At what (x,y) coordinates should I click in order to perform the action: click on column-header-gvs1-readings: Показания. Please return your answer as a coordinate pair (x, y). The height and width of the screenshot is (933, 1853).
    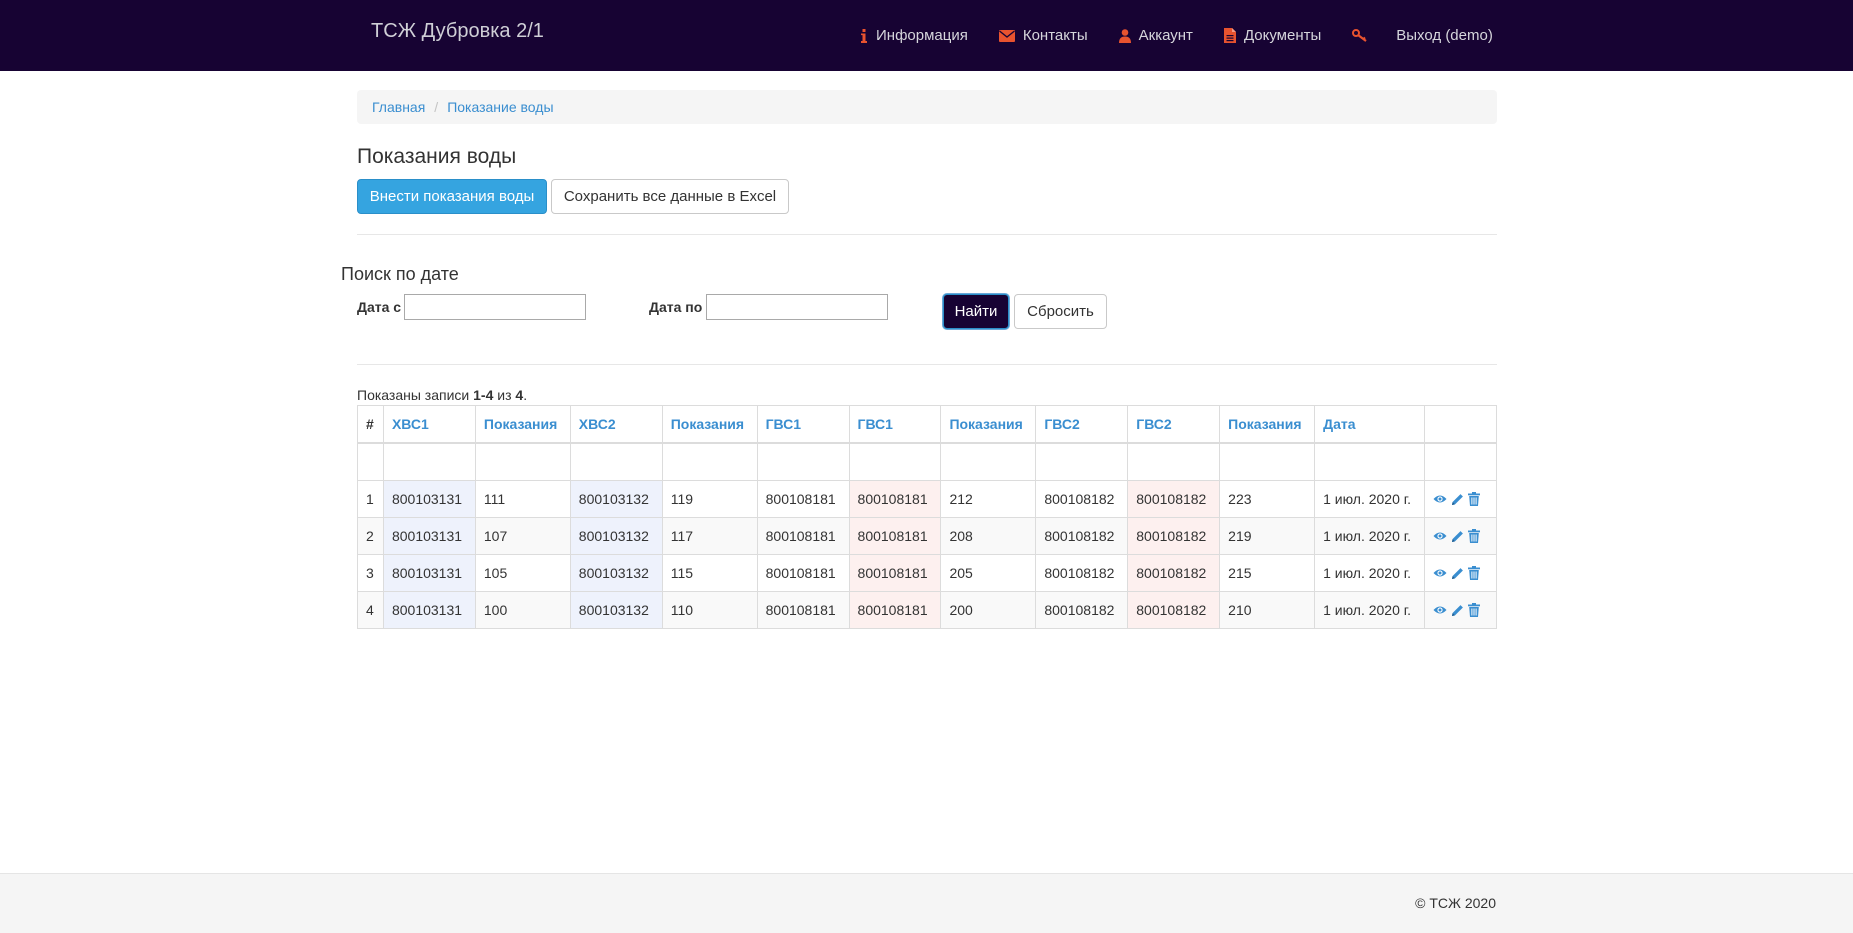
    Looking at the image, I should click on (988, 424).